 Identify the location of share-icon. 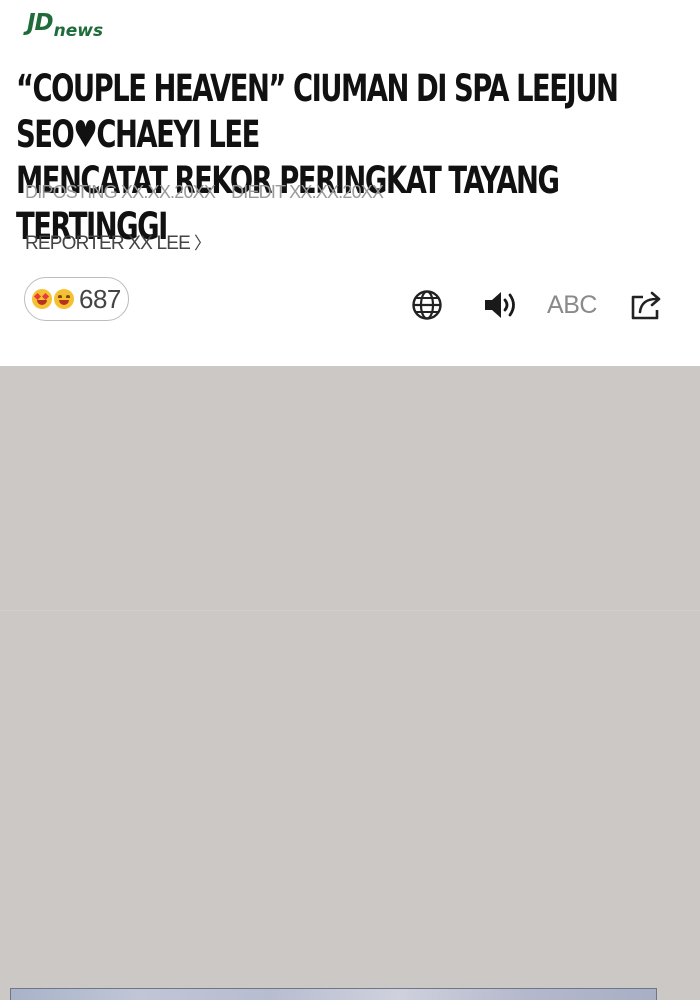
(646, 305).